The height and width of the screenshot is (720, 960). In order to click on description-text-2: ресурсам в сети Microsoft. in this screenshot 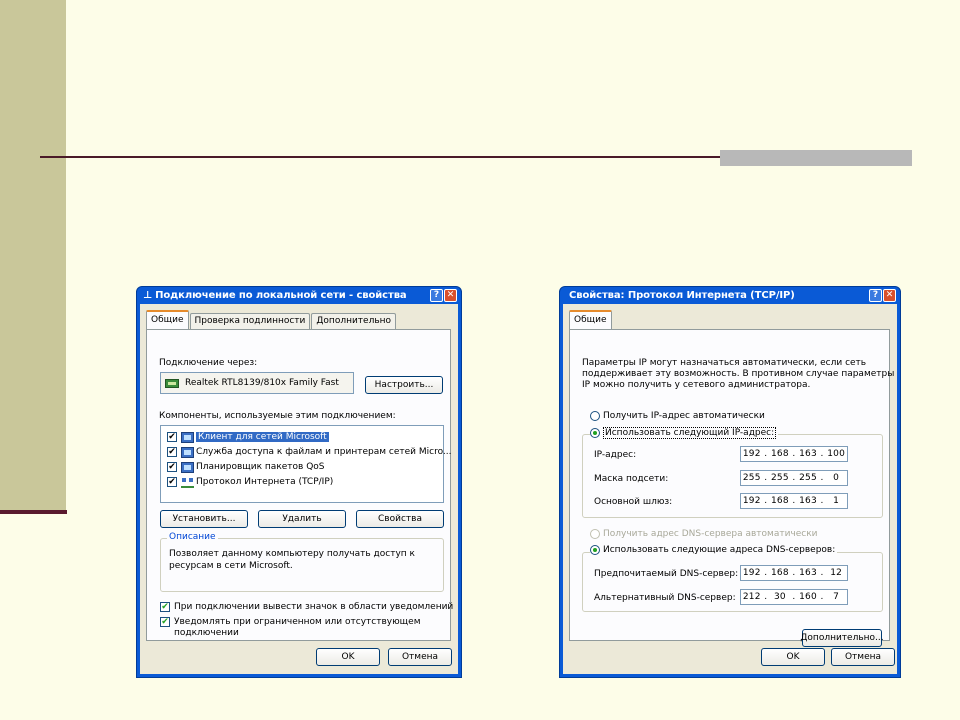, I will do `click(231, 566)`.